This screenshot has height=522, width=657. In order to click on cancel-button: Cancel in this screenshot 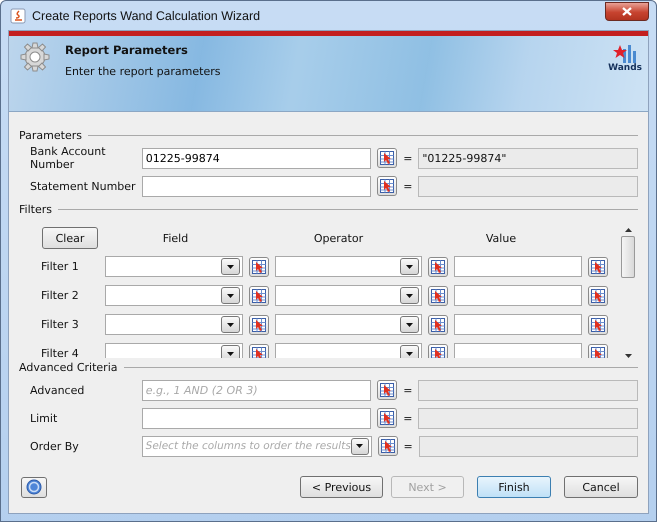, I will do `click(601, 487)`.